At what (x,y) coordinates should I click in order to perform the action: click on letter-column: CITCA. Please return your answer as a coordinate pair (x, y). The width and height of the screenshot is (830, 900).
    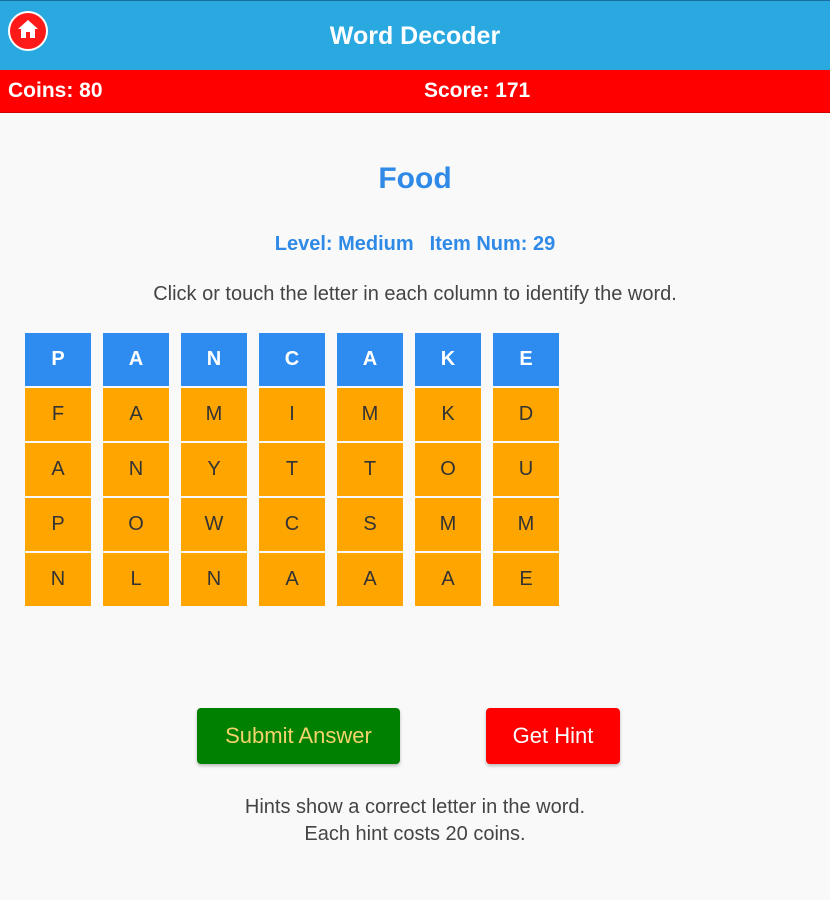
    Looking at the image, I should click on (292, 469).